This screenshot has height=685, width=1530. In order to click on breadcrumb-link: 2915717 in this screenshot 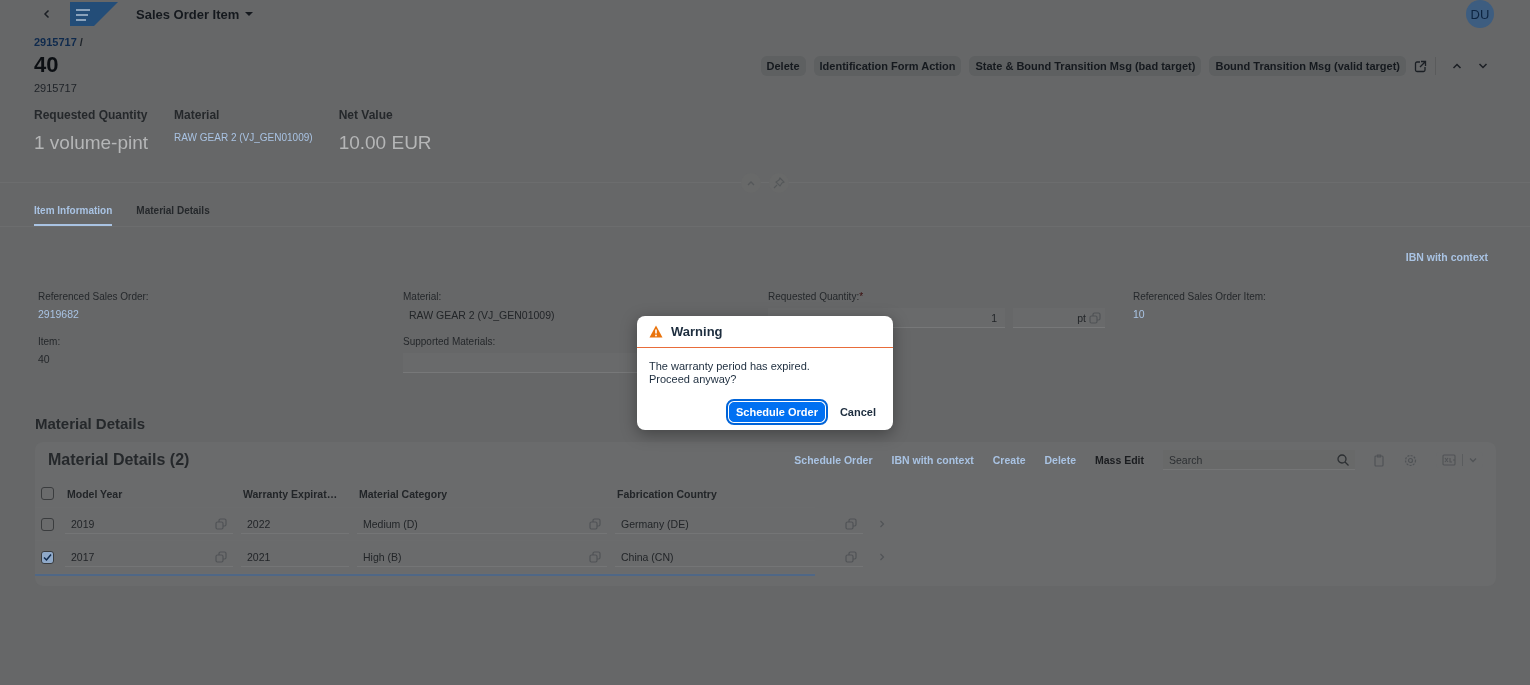, I will do `click(55, 42)`.